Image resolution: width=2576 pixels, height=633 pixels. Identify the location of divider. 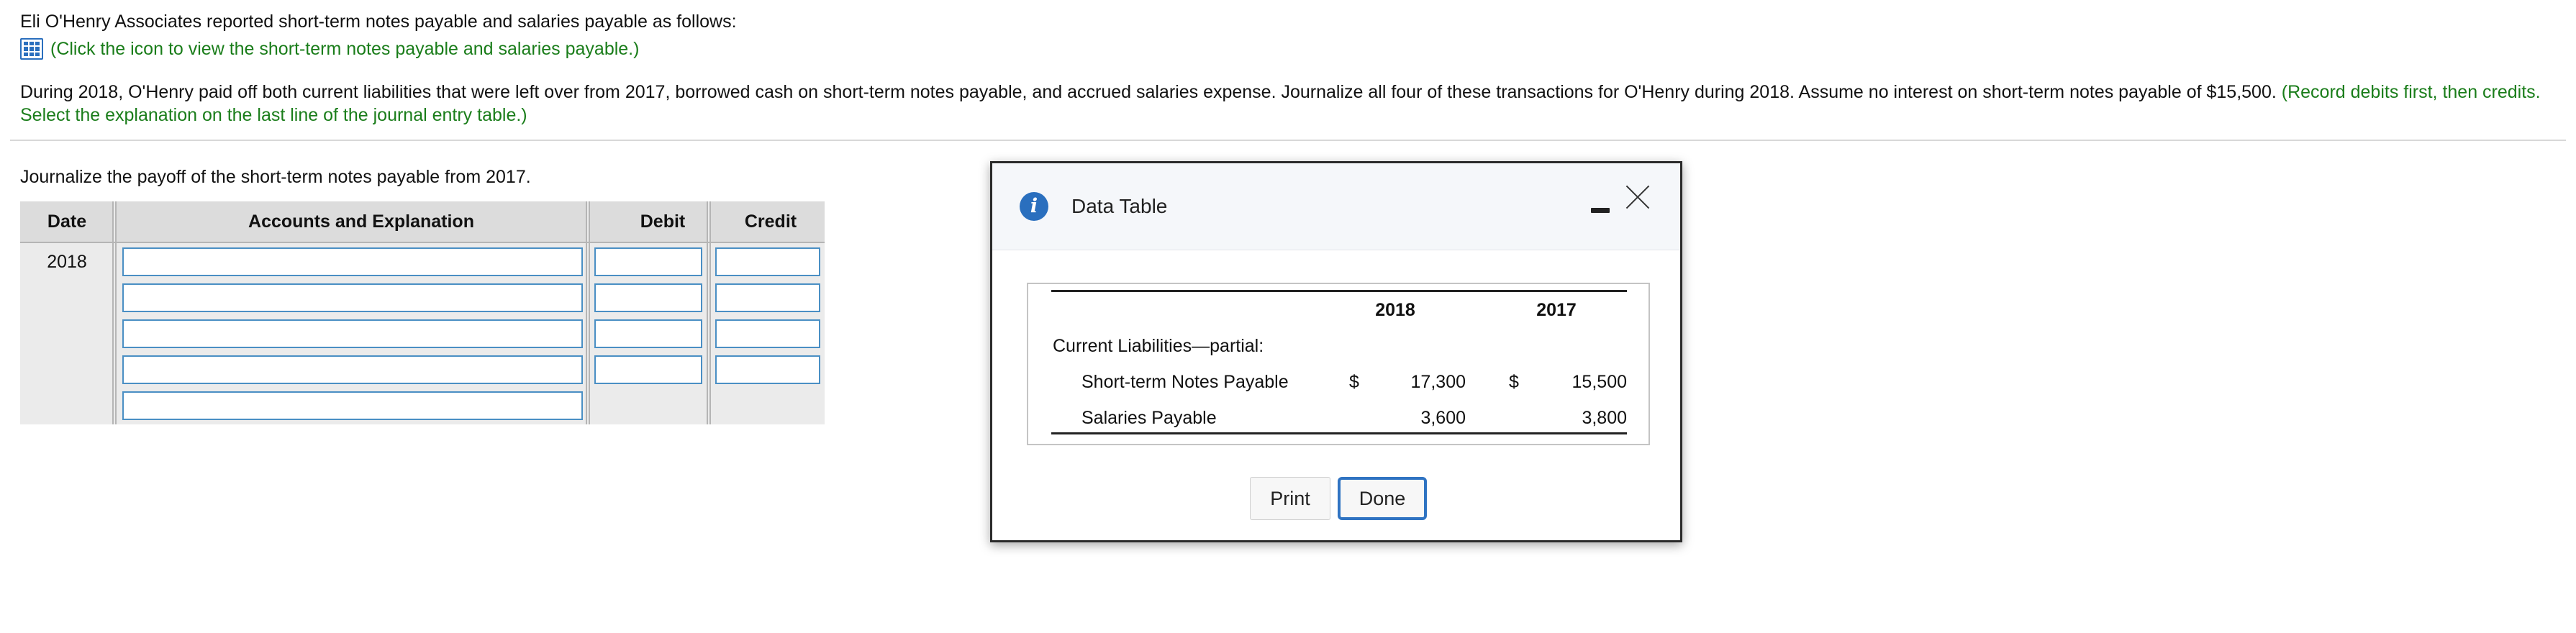
(1288, 141).